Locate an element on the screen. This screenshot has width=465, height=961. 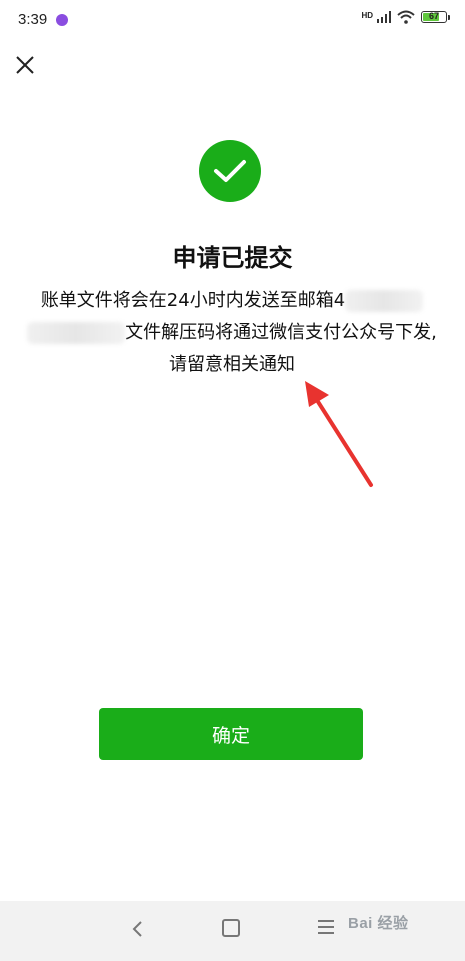
menu-icon is located at coordinates (326, 929).